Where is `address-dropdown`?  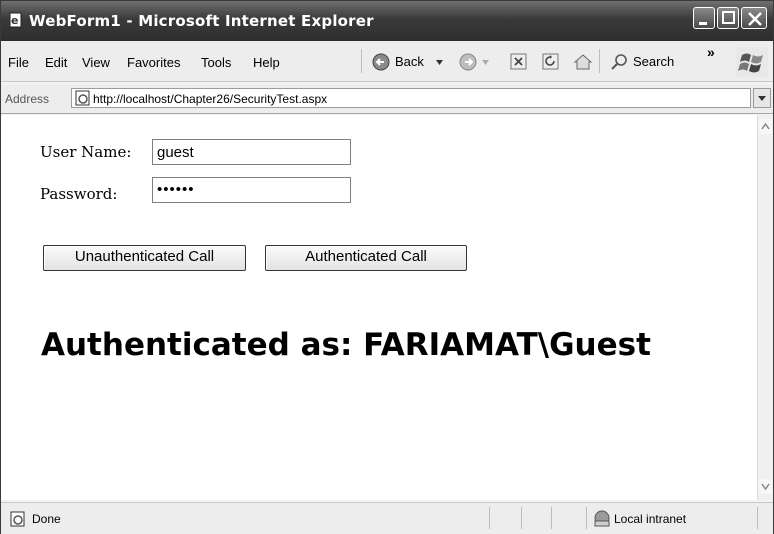 address-dropdown is located at coordinates (762, 98).